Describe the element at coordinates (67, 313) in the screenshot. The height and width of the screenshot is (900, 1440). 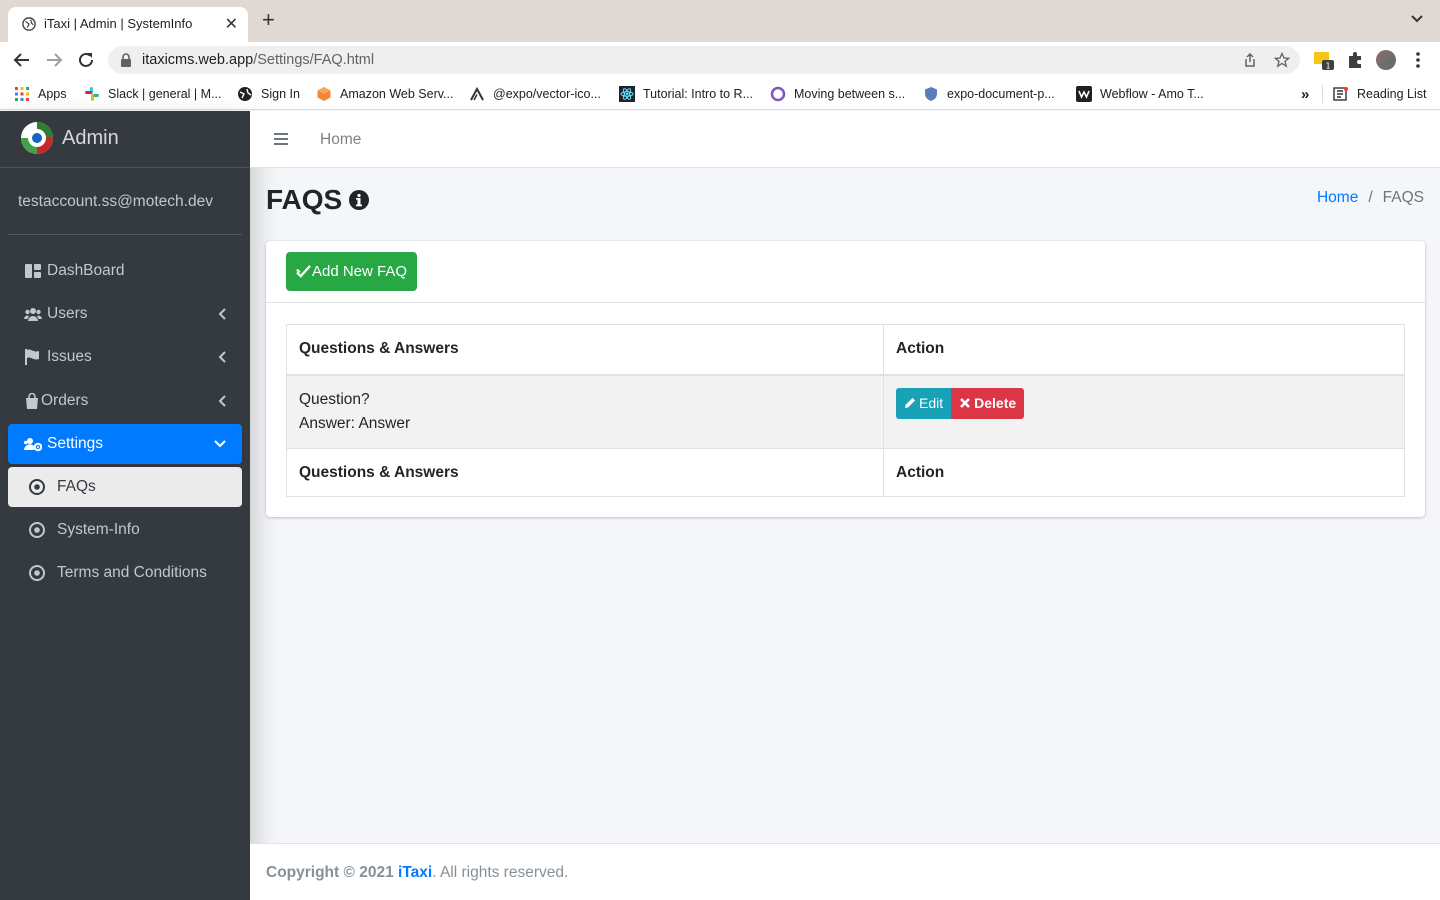
I see `sidebar-item-label: Users` at that location.